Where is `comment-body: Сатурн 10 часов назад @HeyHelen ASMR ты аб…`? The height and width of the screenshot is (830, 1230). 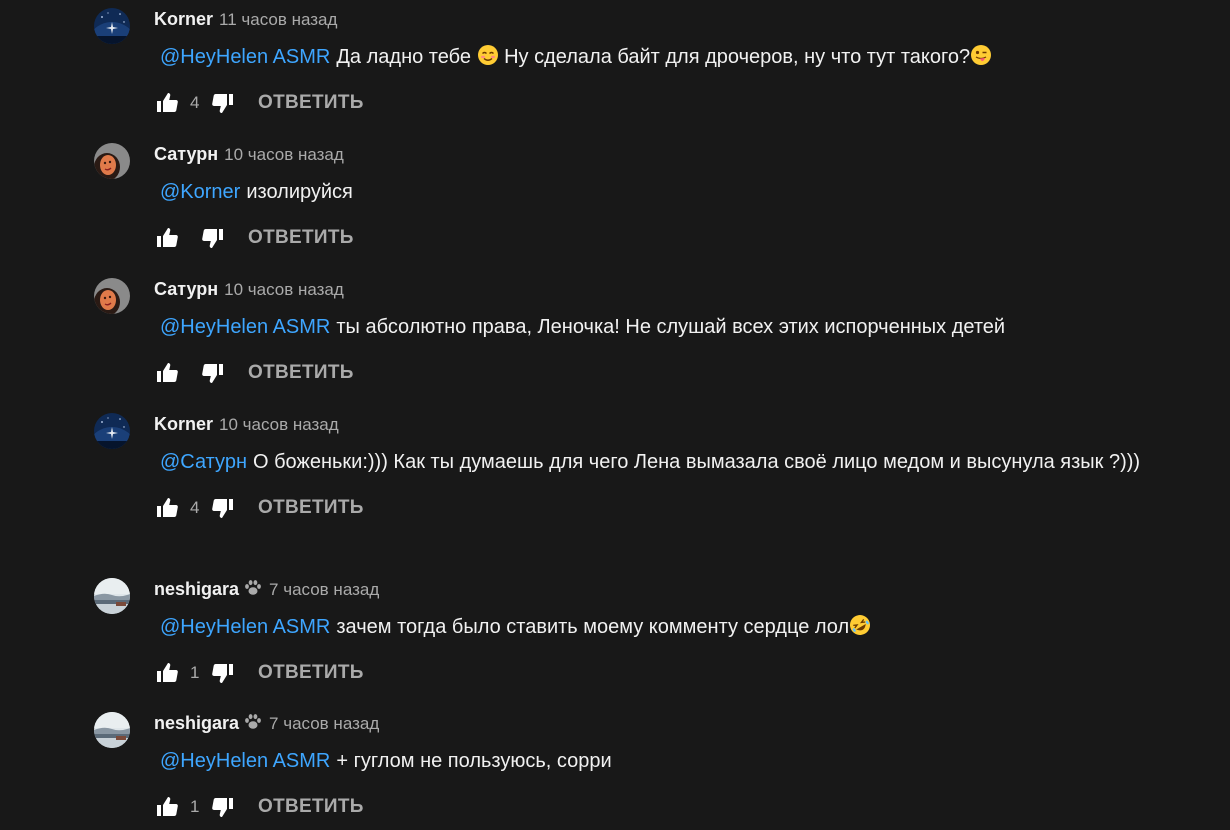 comment-body: Сатурн 10 часов назад @HeyHelen ASMR ты аб… is located at coordinates (654, 333).